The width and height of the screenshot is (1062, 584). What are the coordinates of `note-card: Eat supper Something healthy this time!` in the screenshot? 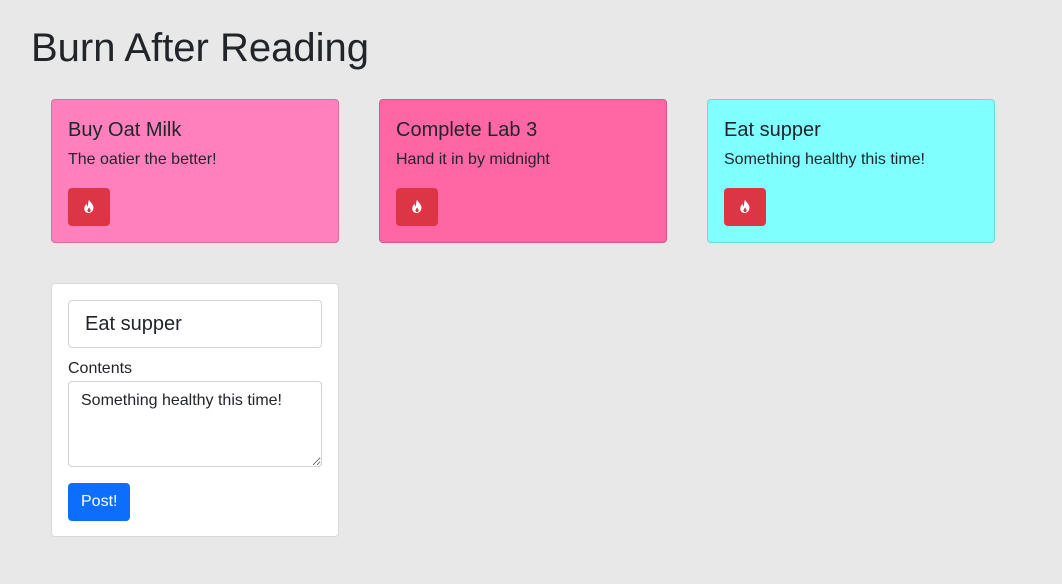 It's located at (851, 171).